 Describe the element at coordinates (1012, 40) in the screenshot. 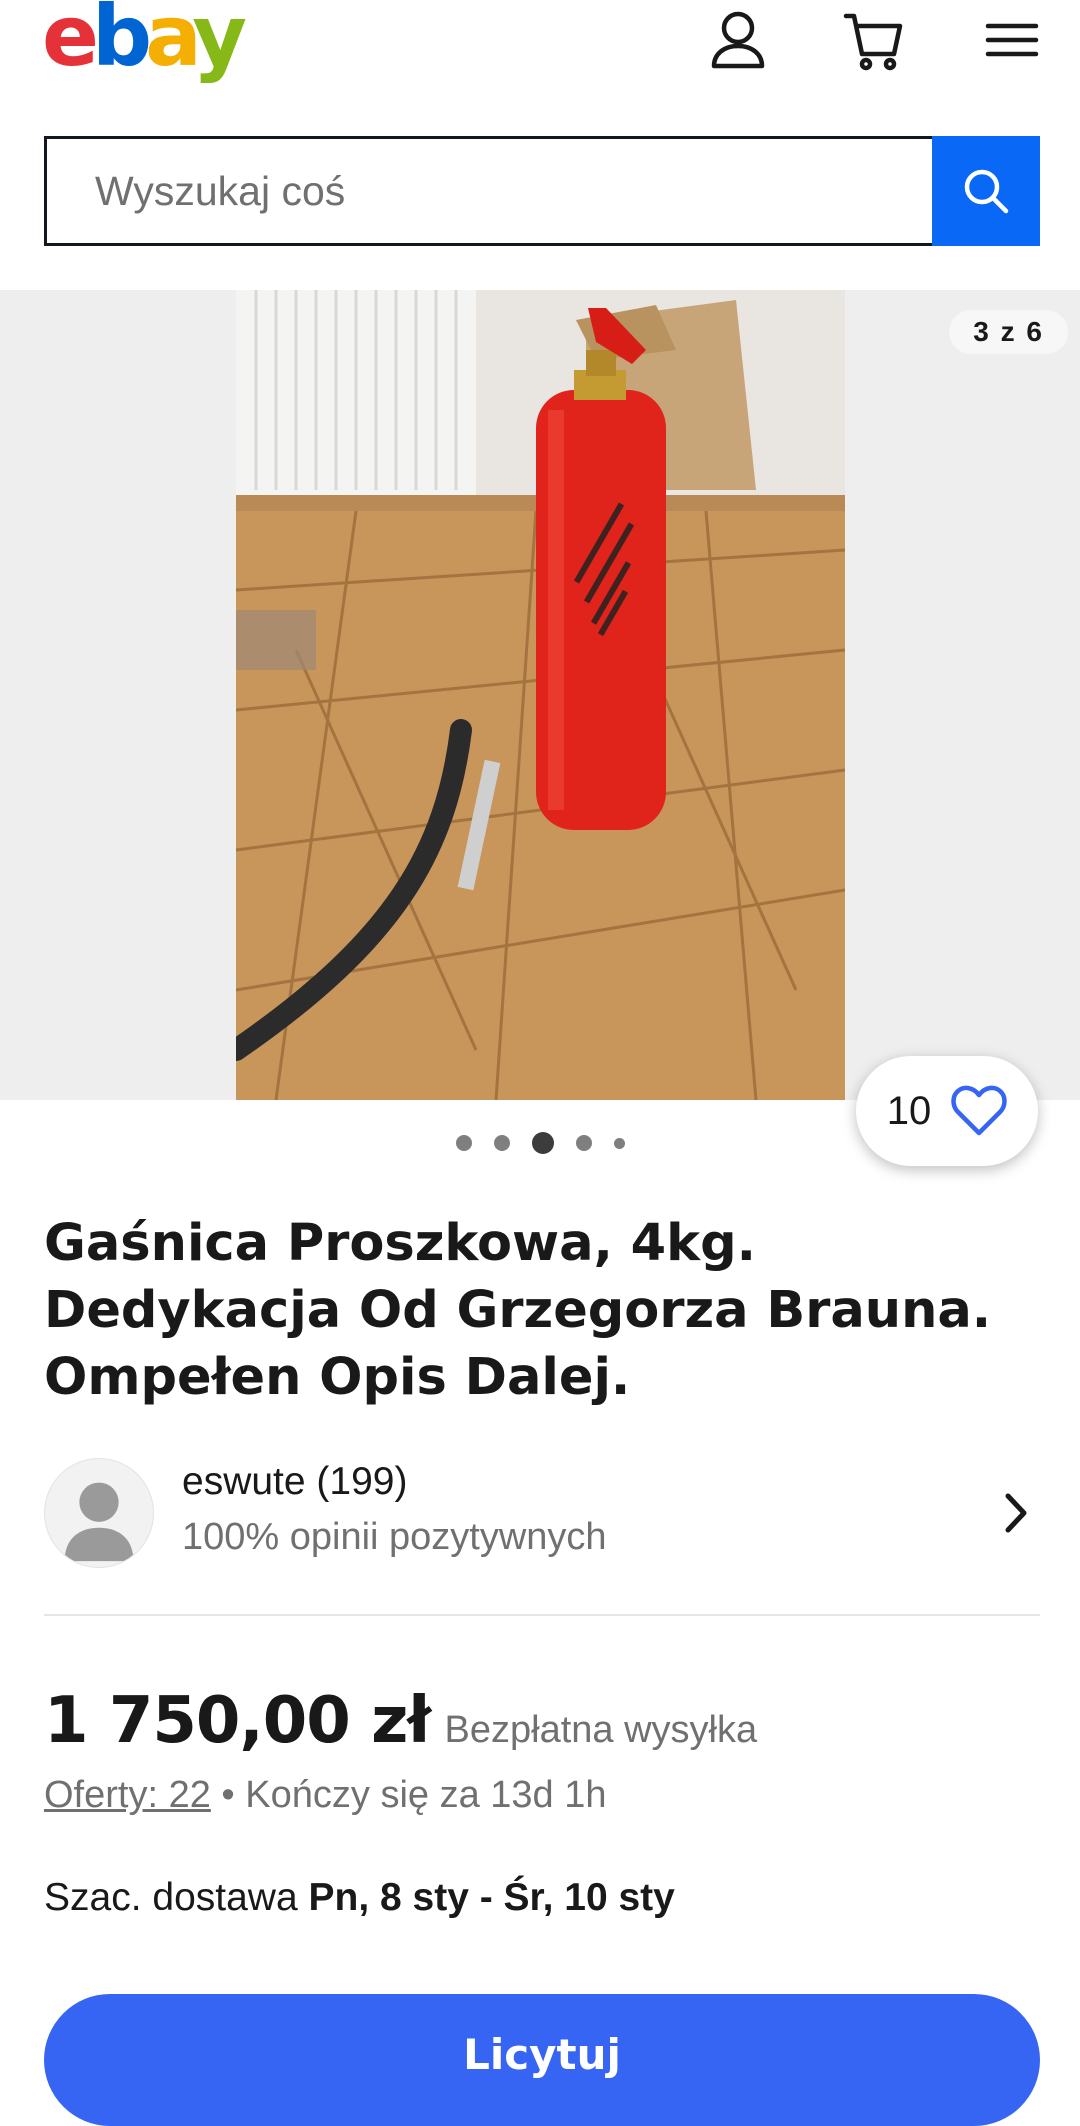

I see `menu-icon` at that location.